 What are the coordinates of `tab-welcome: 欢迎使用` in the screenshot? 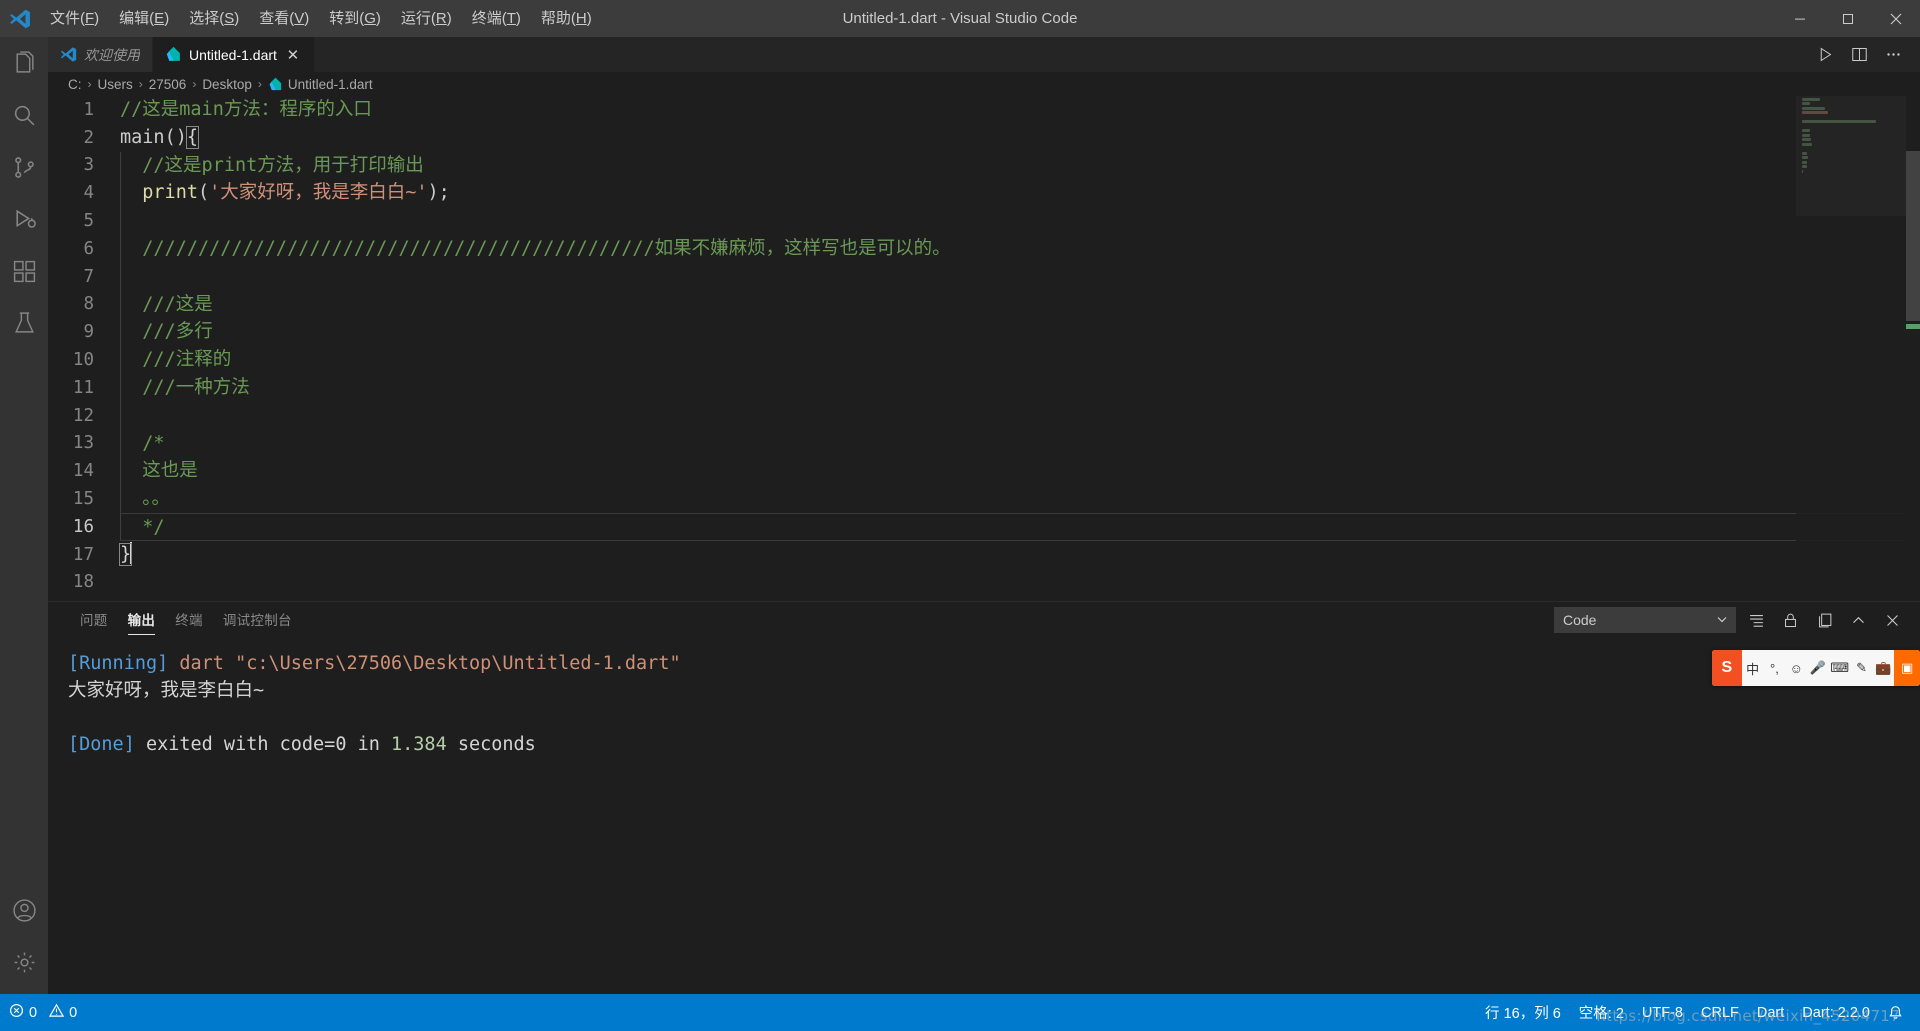 It's located at (100, 54).